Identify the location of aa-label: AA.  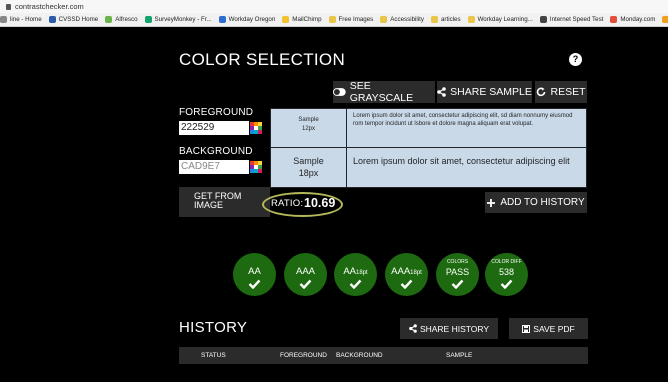
(254, 271).